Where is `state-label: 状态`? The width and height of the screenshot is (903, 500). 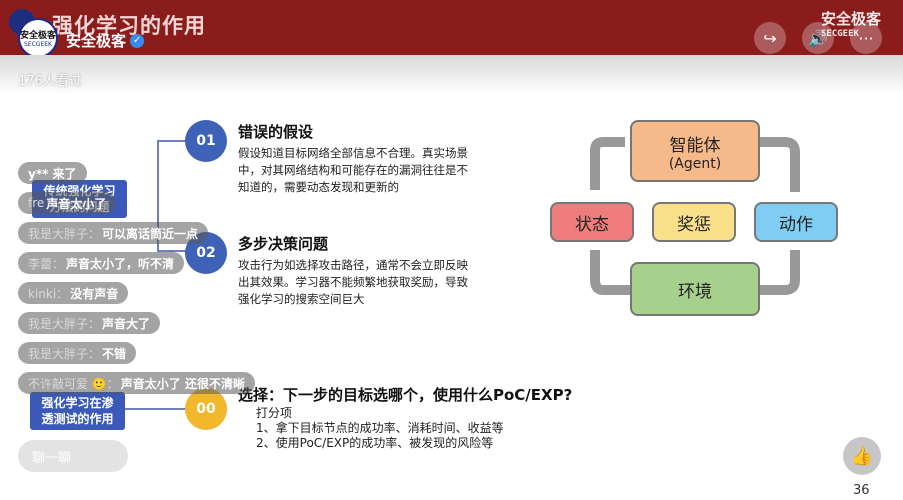 state-label: 状态 is located at coordinates (592, 224).